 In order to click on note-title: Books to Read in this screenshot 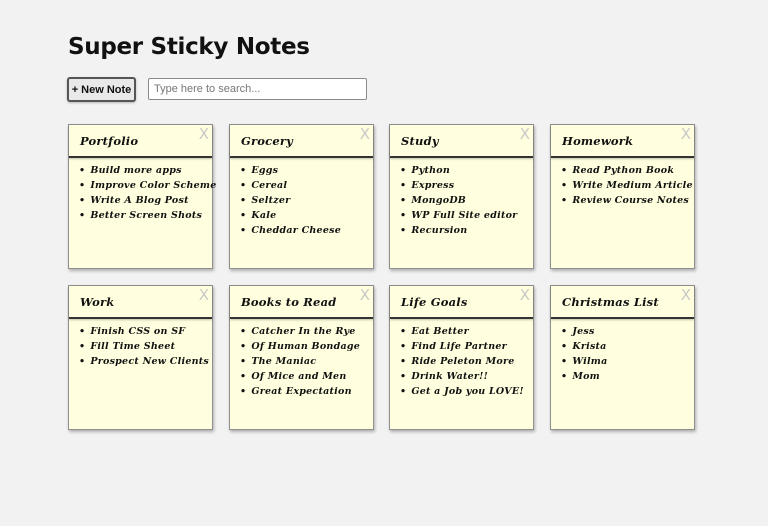, I will do `click(288, 302)`.